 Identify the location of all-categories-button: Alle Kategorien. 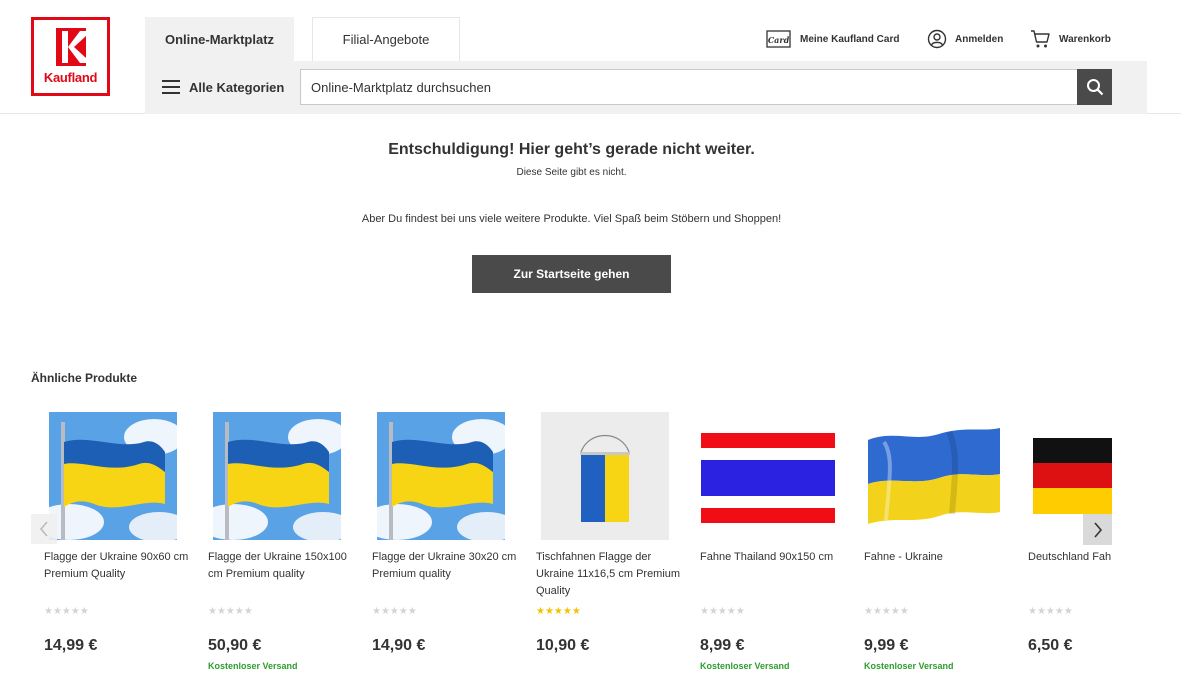
(223, 87).